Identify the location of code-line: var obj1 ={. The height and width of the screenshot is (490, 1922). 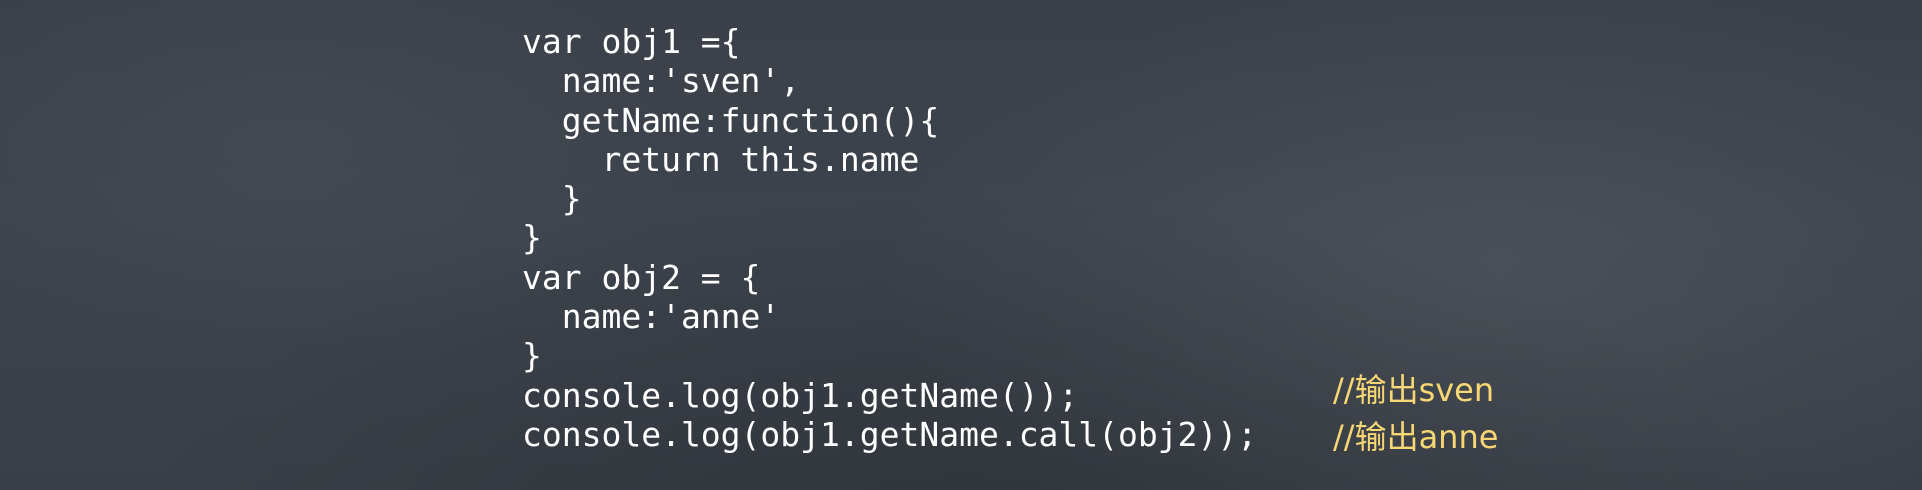
(631, 41).